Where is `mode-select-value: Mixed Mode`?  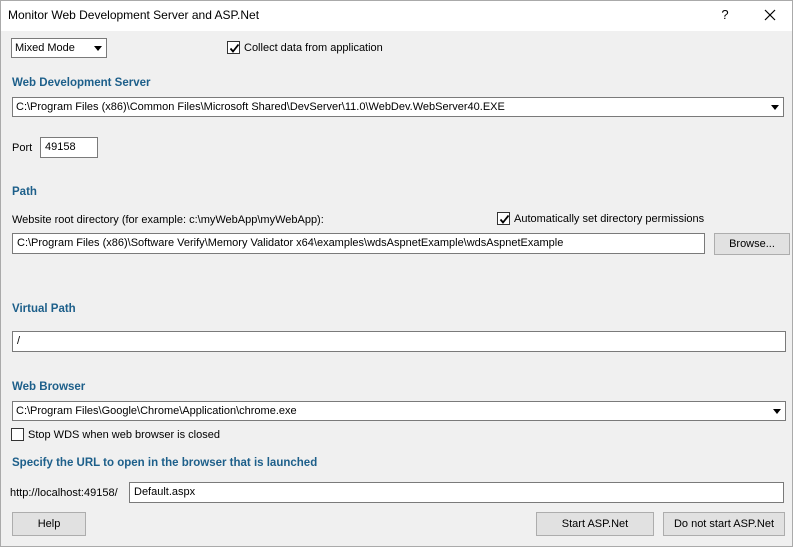 mode-select-value: Mixed Mode is located at coordinates (45, 48).